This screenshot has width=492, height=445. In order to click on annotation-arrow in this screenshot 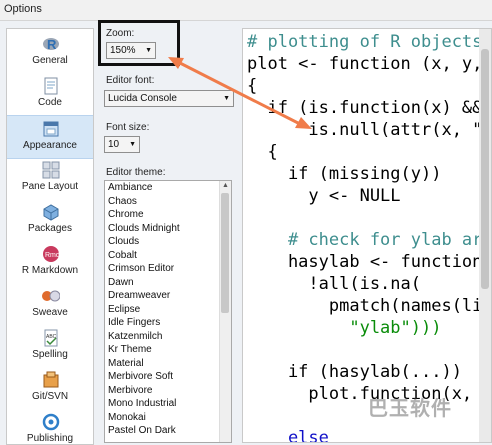, I will do `click(240, 93)`.